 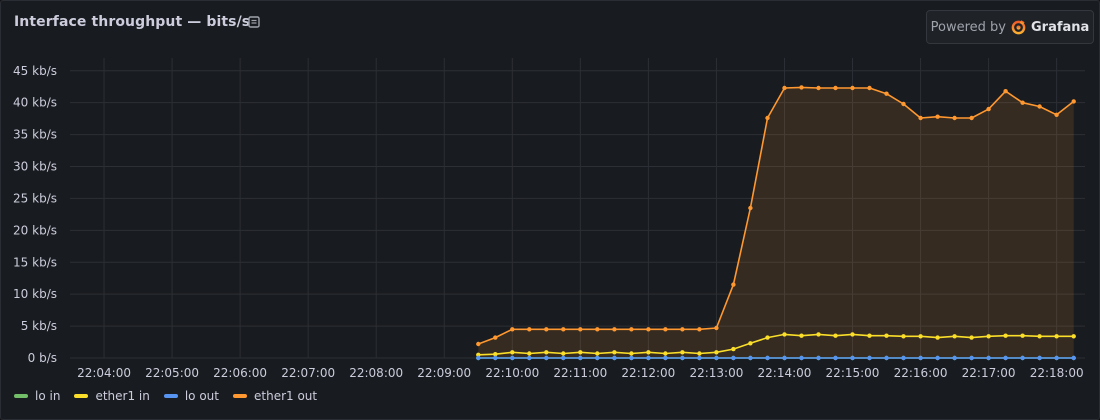 What do you see at coordinates (35, 71) in the screenshot?
I see `y-tick-label: 45 kb/s` at bounding box center [35, 71].